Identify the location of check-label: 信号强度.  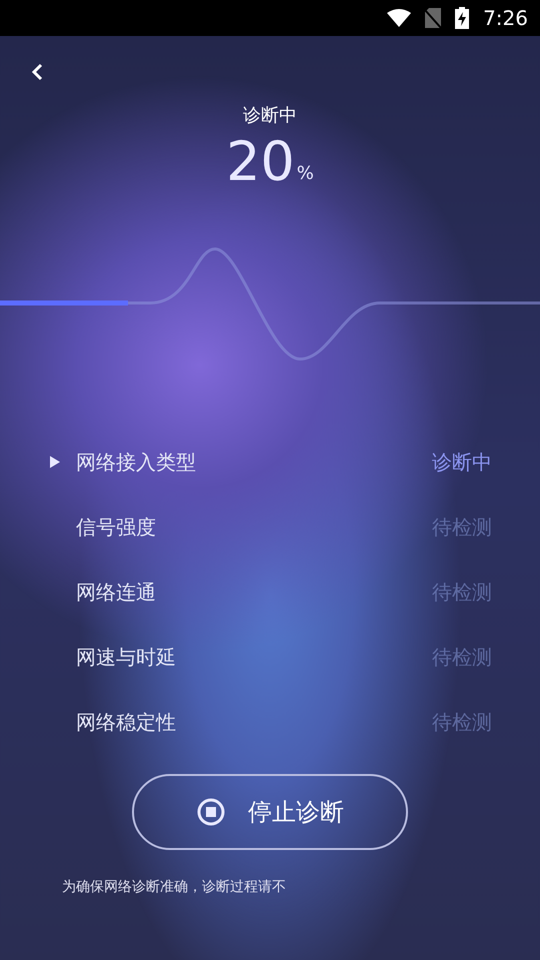
(116, 527).